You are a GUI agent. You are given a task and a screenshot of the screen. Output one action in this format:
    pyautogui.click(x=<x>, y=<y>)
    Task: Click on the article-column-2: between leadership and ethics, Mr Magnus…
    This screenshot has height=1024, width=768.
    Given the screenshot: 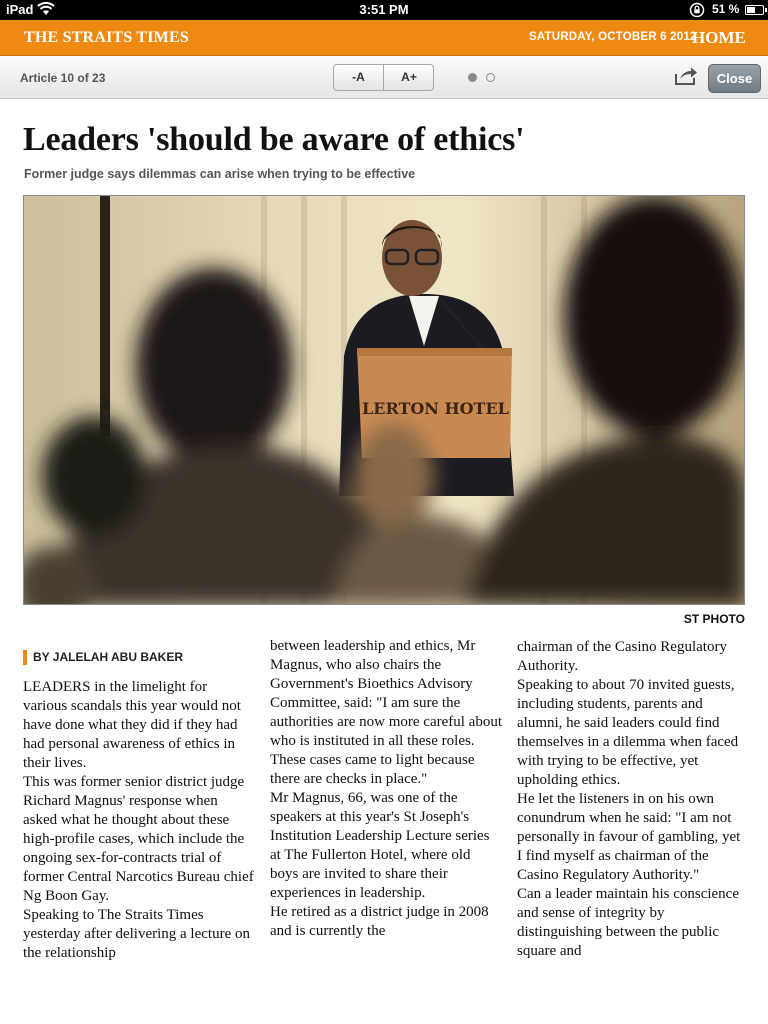 What is the action you would take?
    pyautogui.click(x=386, y=789)
    